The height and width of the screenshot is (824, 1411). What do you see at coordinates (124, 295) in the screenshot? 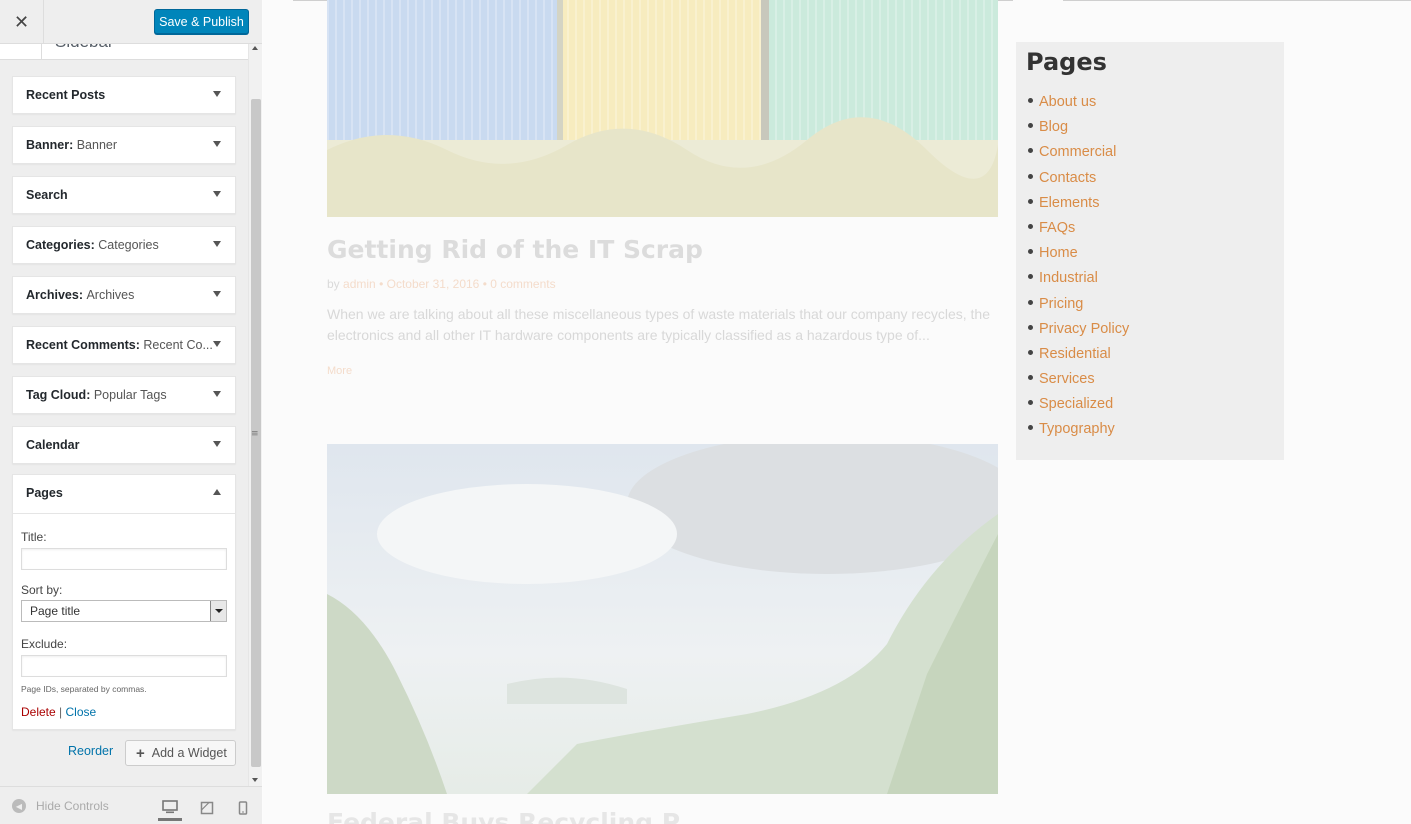
I see `widget-archives: Archives` at bounding box center [124, 295].